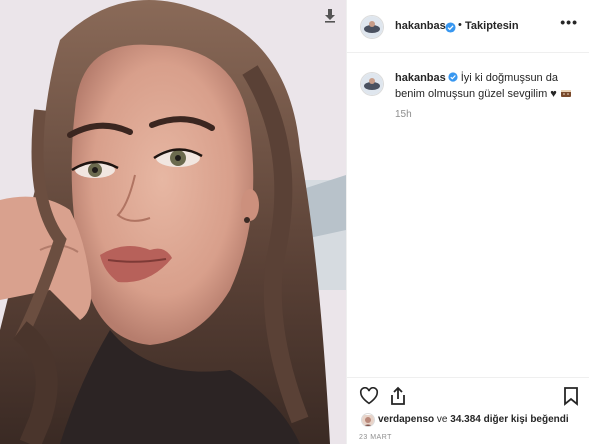 Image resolution: width=589 pixels, height=444 pixels. I want to click on caption-timestamp: 15h, so click(403, 114).